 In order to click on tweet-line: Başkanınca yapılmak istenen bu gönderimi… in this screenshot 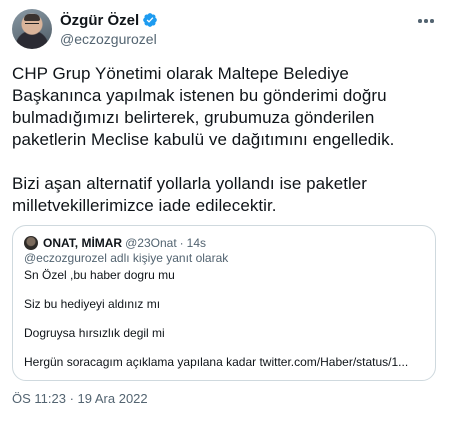, I will do `click(199, 95)`.